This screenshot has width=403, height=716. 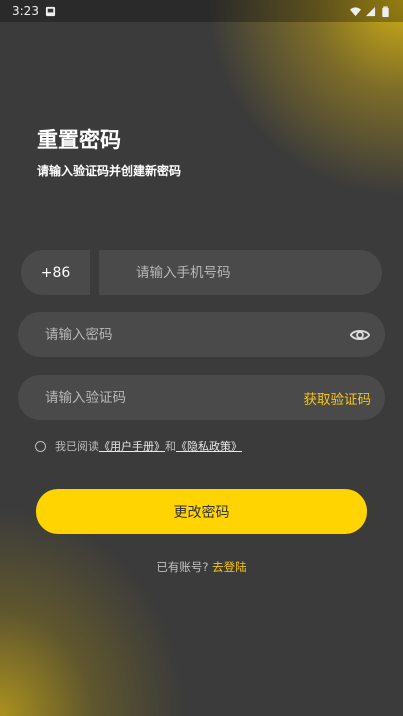 I want to click on status-time: 3:23, so click(x=25, y=11).